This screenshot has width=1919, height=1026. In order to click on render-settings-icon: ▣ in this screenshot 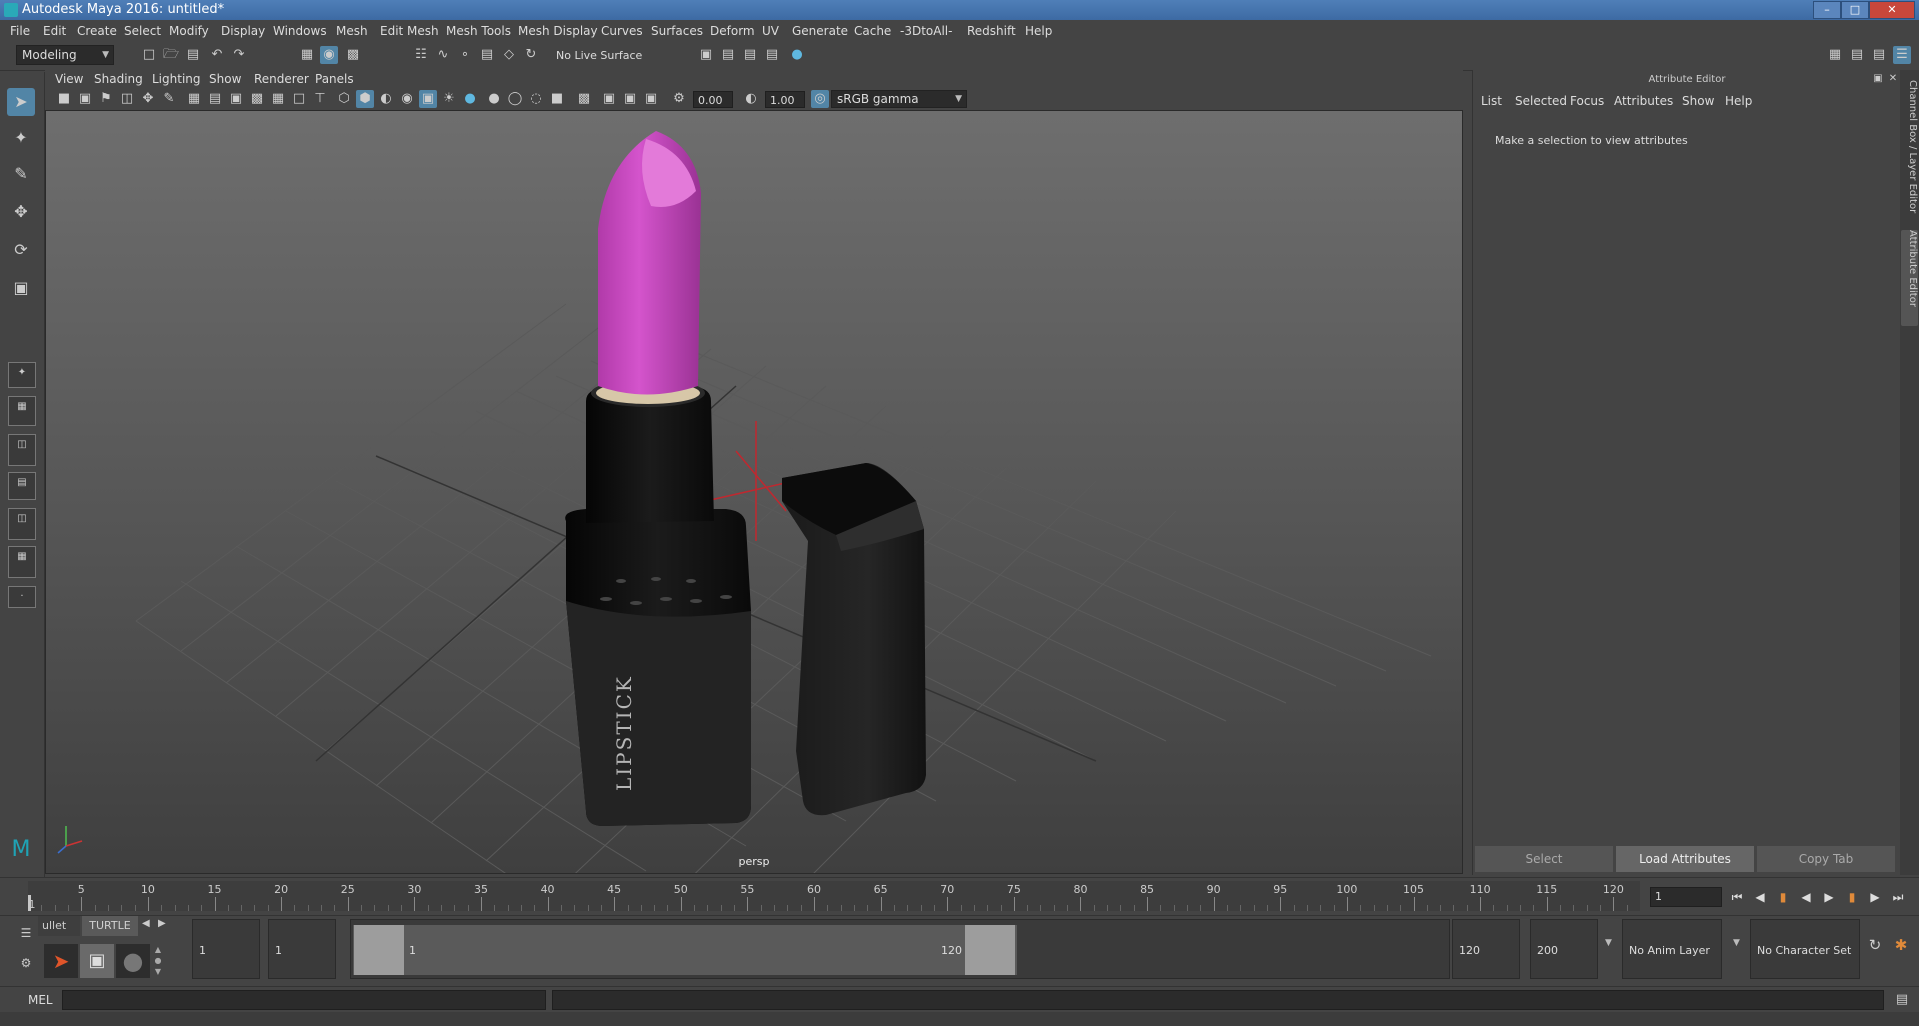, I will do `click(706, 55)`.